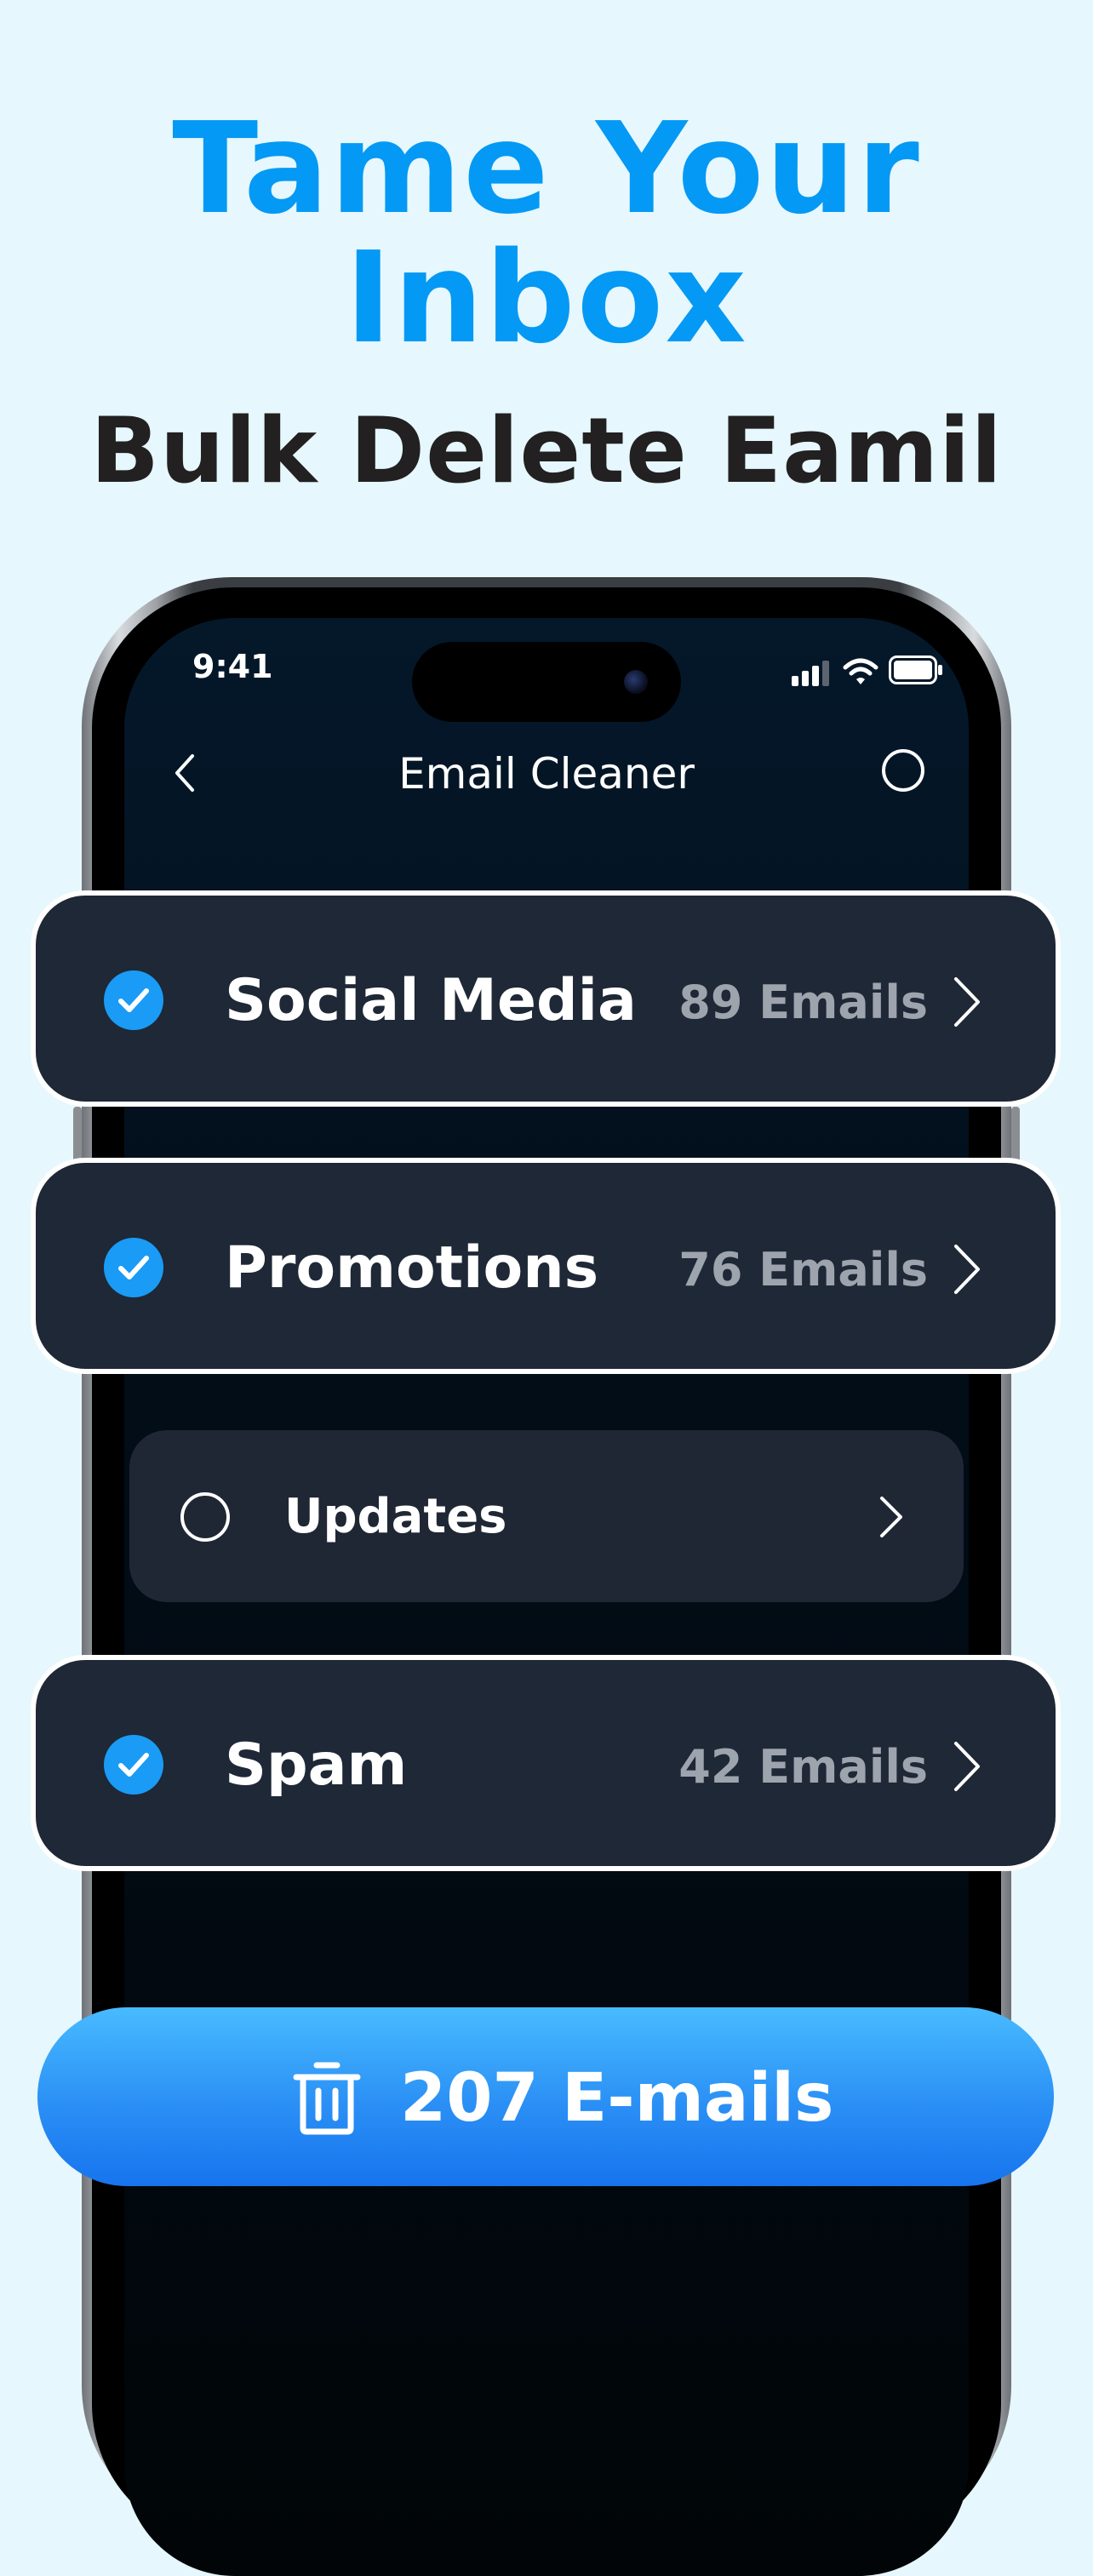  I want to click on wifi-icon, so click(860, 671).